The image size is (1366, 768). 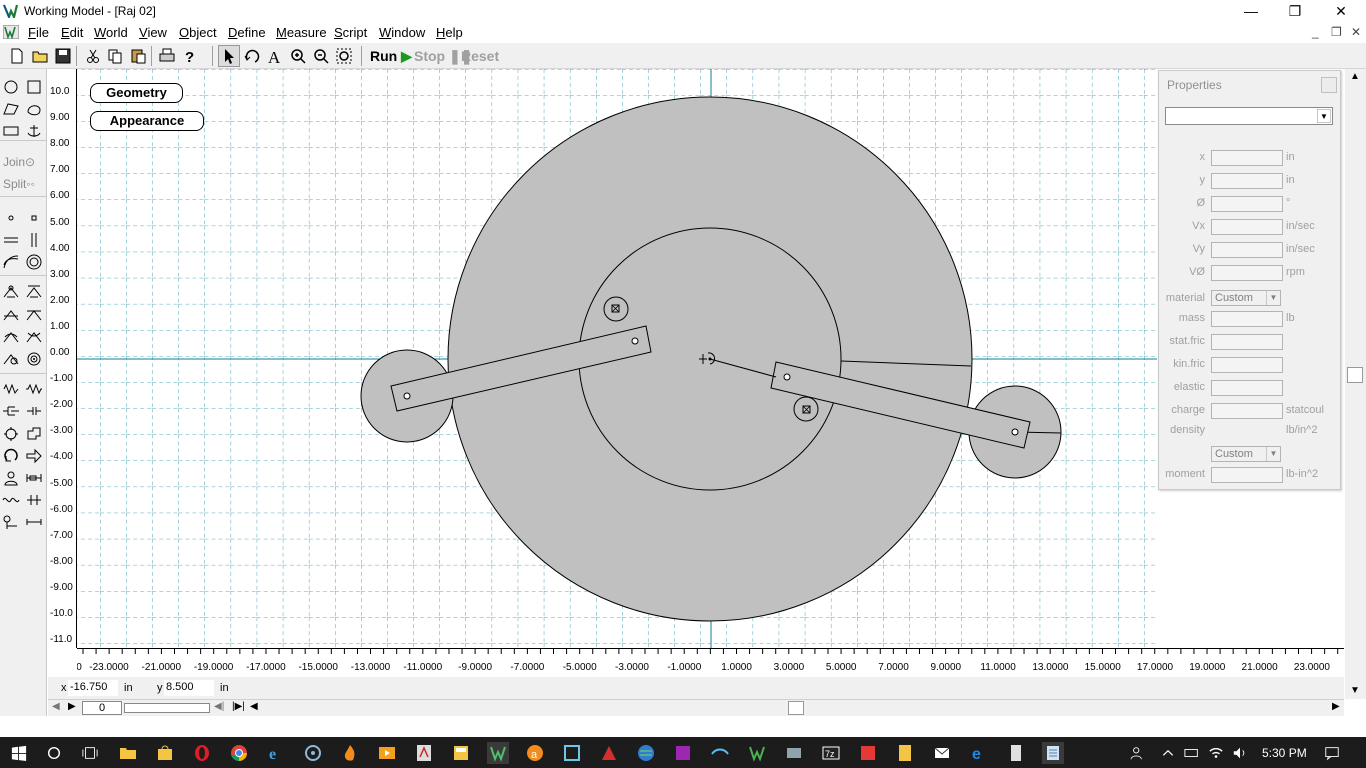 What do you see at coordinates (11, 359) in the screenshot?
I see `motor-joint-icon` at bounding box center [11, 359].